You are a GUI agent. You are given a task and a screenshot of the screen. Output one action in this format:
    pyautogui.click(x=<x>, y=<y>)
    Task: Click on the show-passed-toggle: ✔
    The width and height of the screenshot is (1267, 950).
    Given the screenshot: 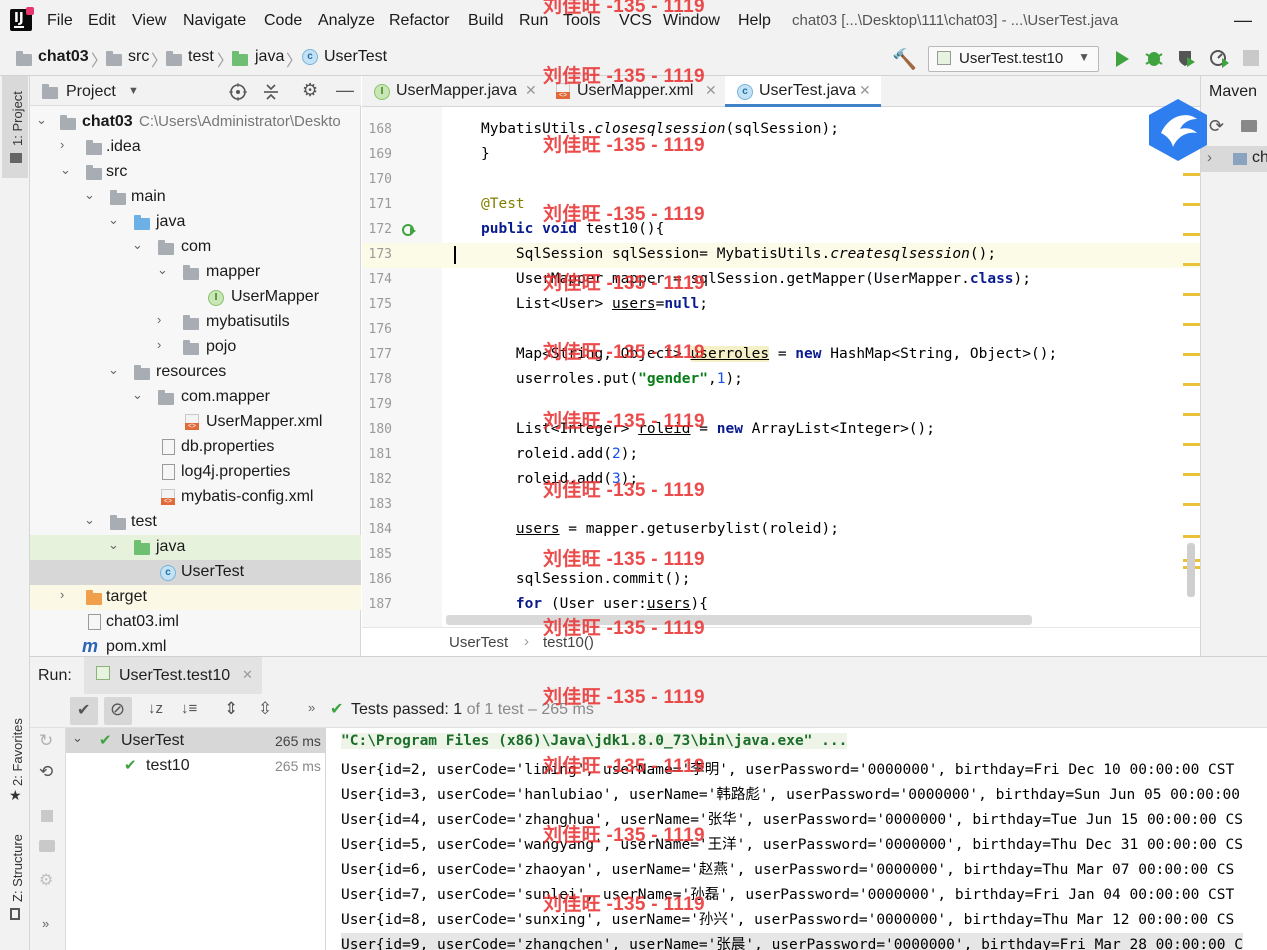 What is the action you would take?
    pyautogui.click(x=84, y=711)
    